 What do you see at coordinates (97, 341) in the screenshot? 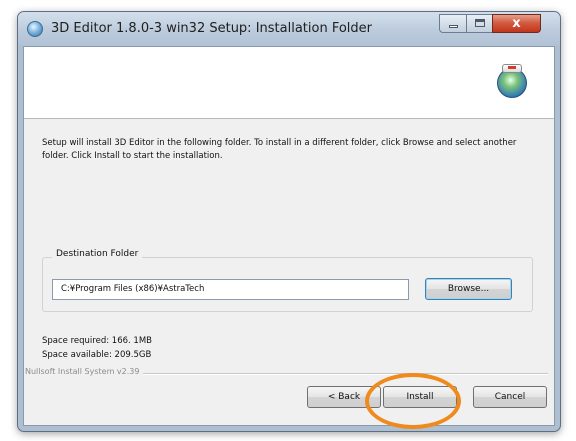
I see `space-required: Space required: 166. 1MB` at bounding box center [97, 341].